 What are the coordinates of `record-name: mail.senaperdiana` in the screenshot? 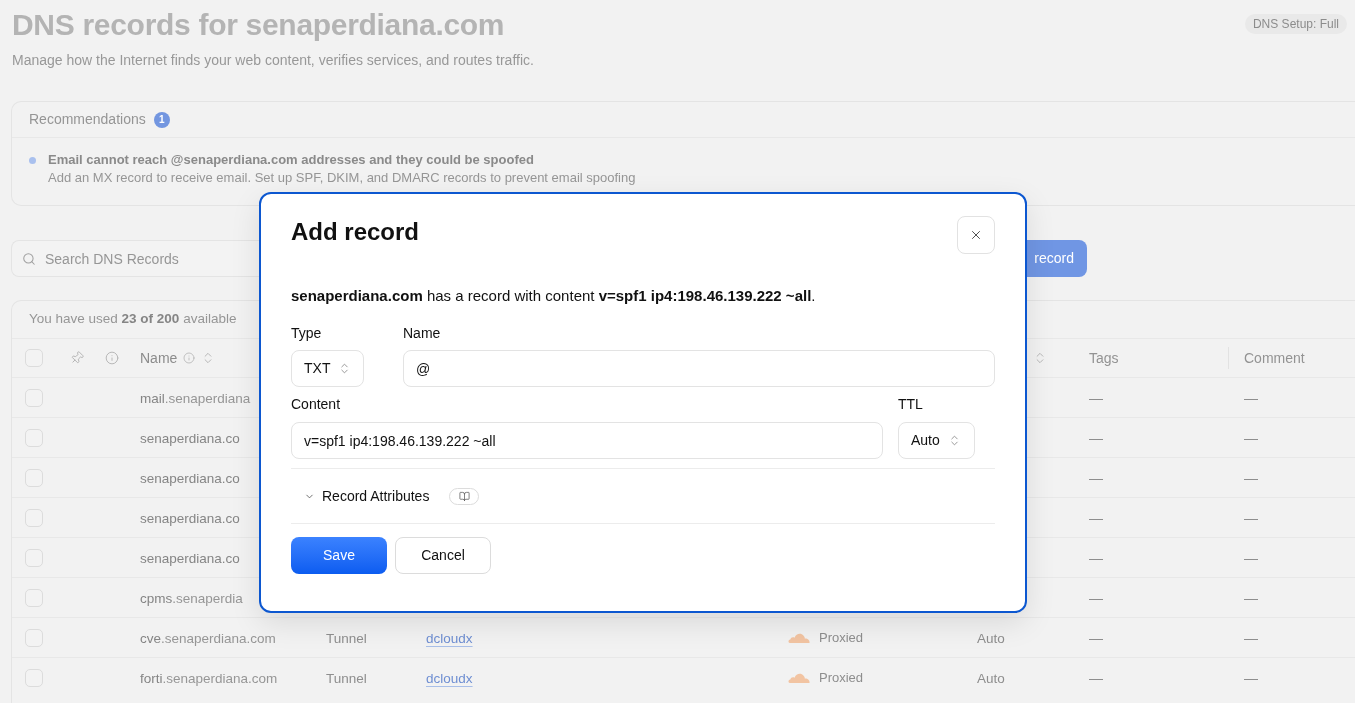 It's located at (195, 398).